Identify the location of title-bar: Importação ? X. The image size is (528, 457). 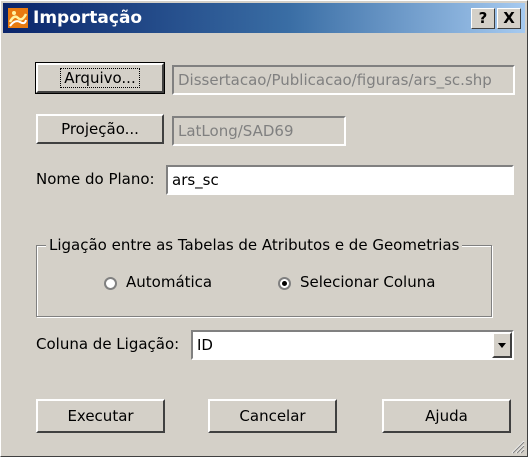
(264, 18).